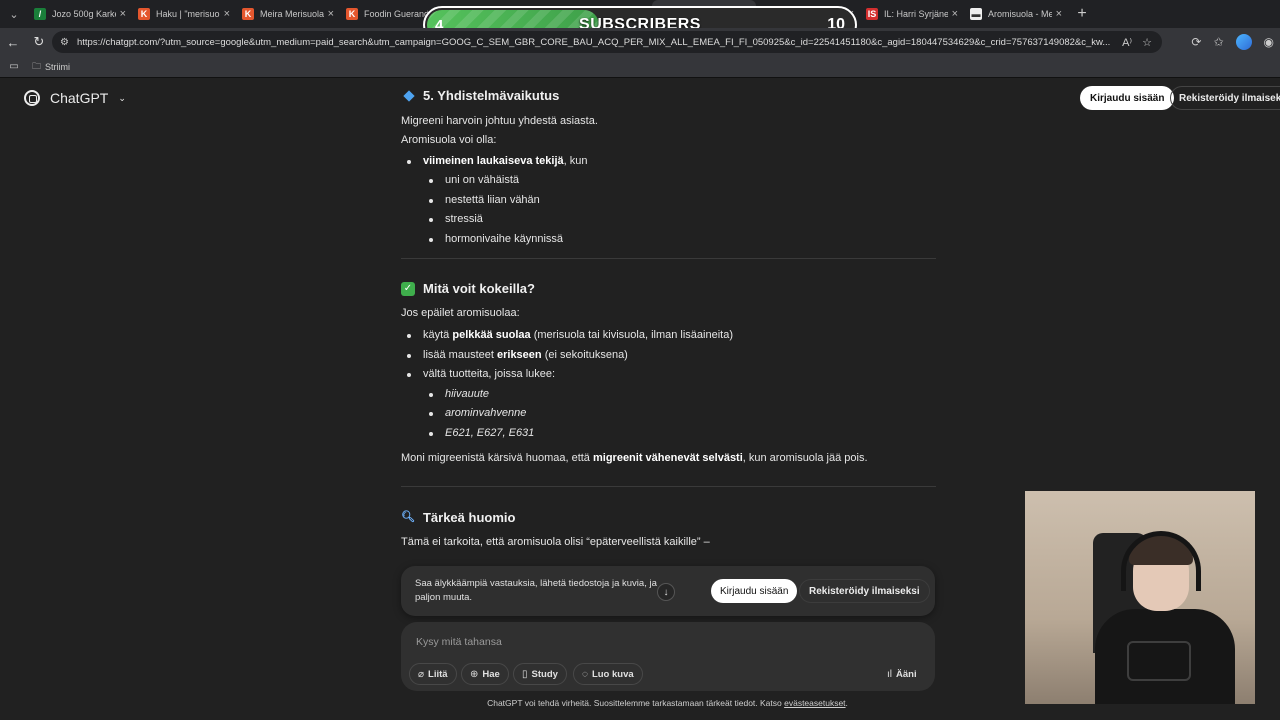  Describe the element at coordinates (75, 98) in the screenshot. I see `model-selector: ChatGPT ⌄` at that location.